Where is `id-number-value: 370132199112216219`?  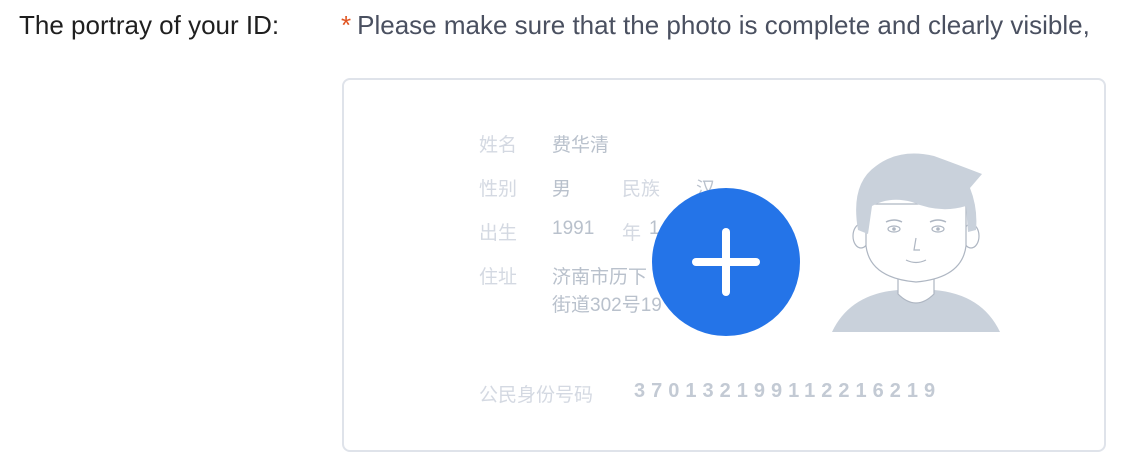 id-number-value: 370132199112216219 is located at coordinates (788, 391).